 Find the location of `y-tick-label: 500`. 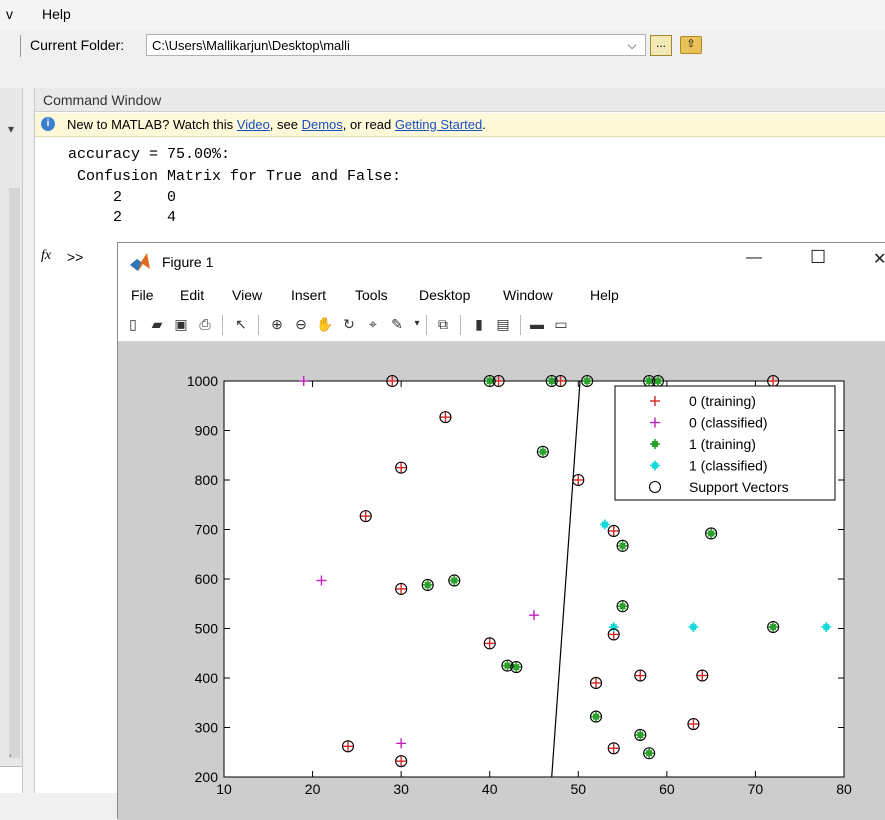

y-tick-label: 500 is located at coordinates (207, 629).